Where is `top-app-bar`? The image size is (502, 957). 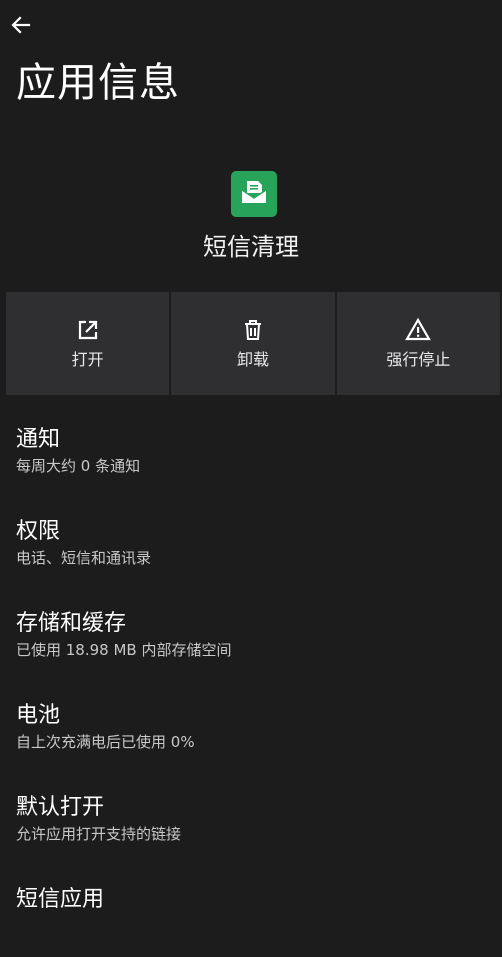 top-app-bar is located at coordinates (251, 28).